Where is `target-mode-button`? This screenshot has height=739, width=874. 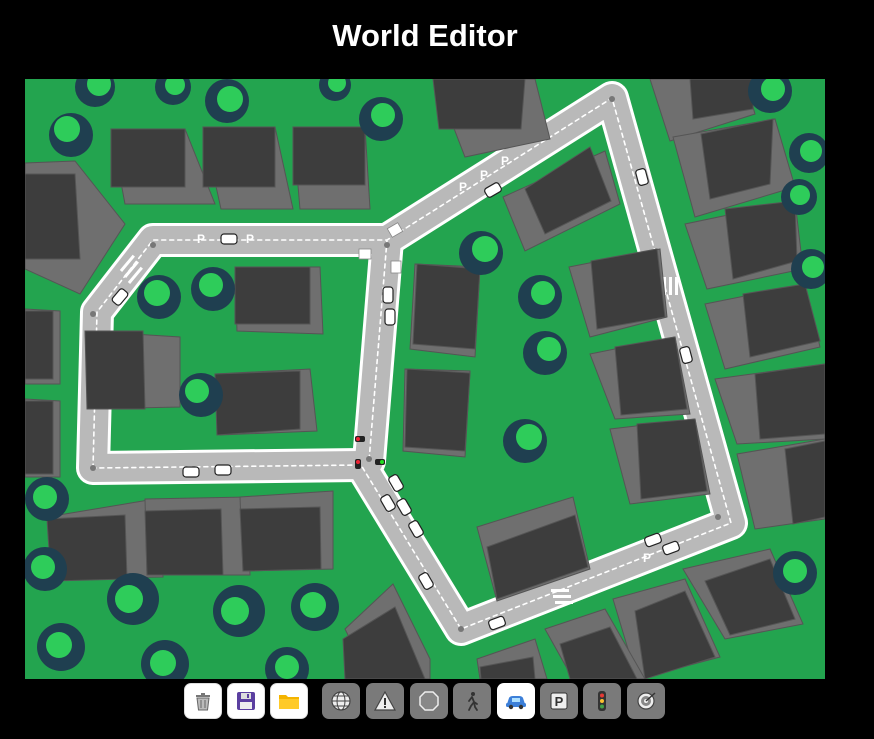
target-mode-button is located at coordinates (646, 701).